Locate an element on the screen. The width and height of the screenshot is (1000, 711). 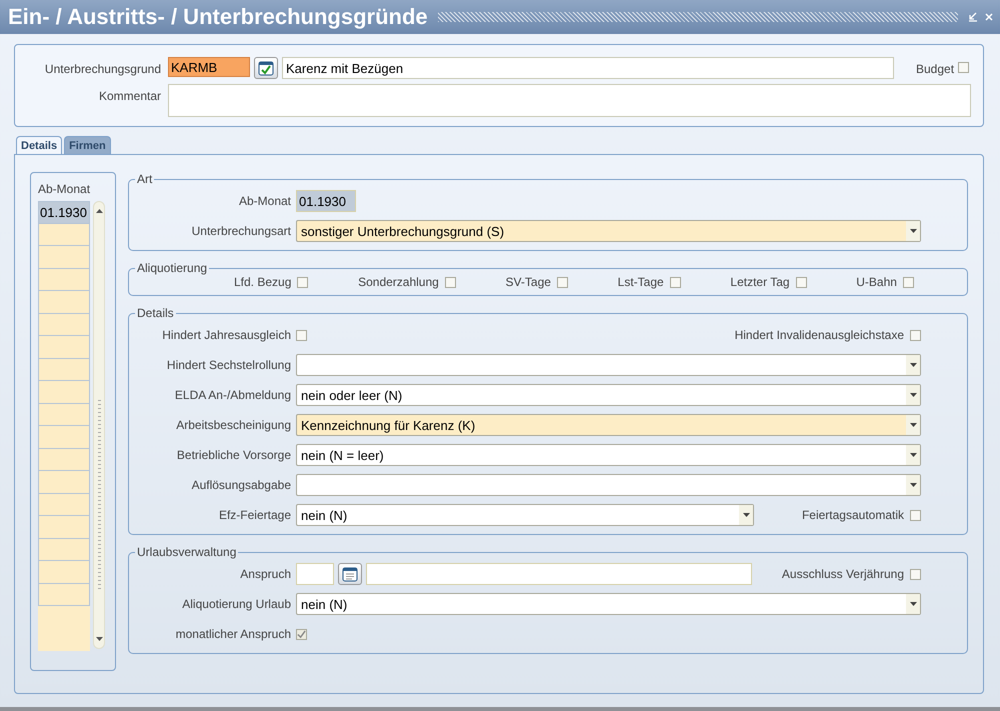
window-title: Ein- / Austritts- / Unterbrechungsgründe is located at coordinates (218, 17).